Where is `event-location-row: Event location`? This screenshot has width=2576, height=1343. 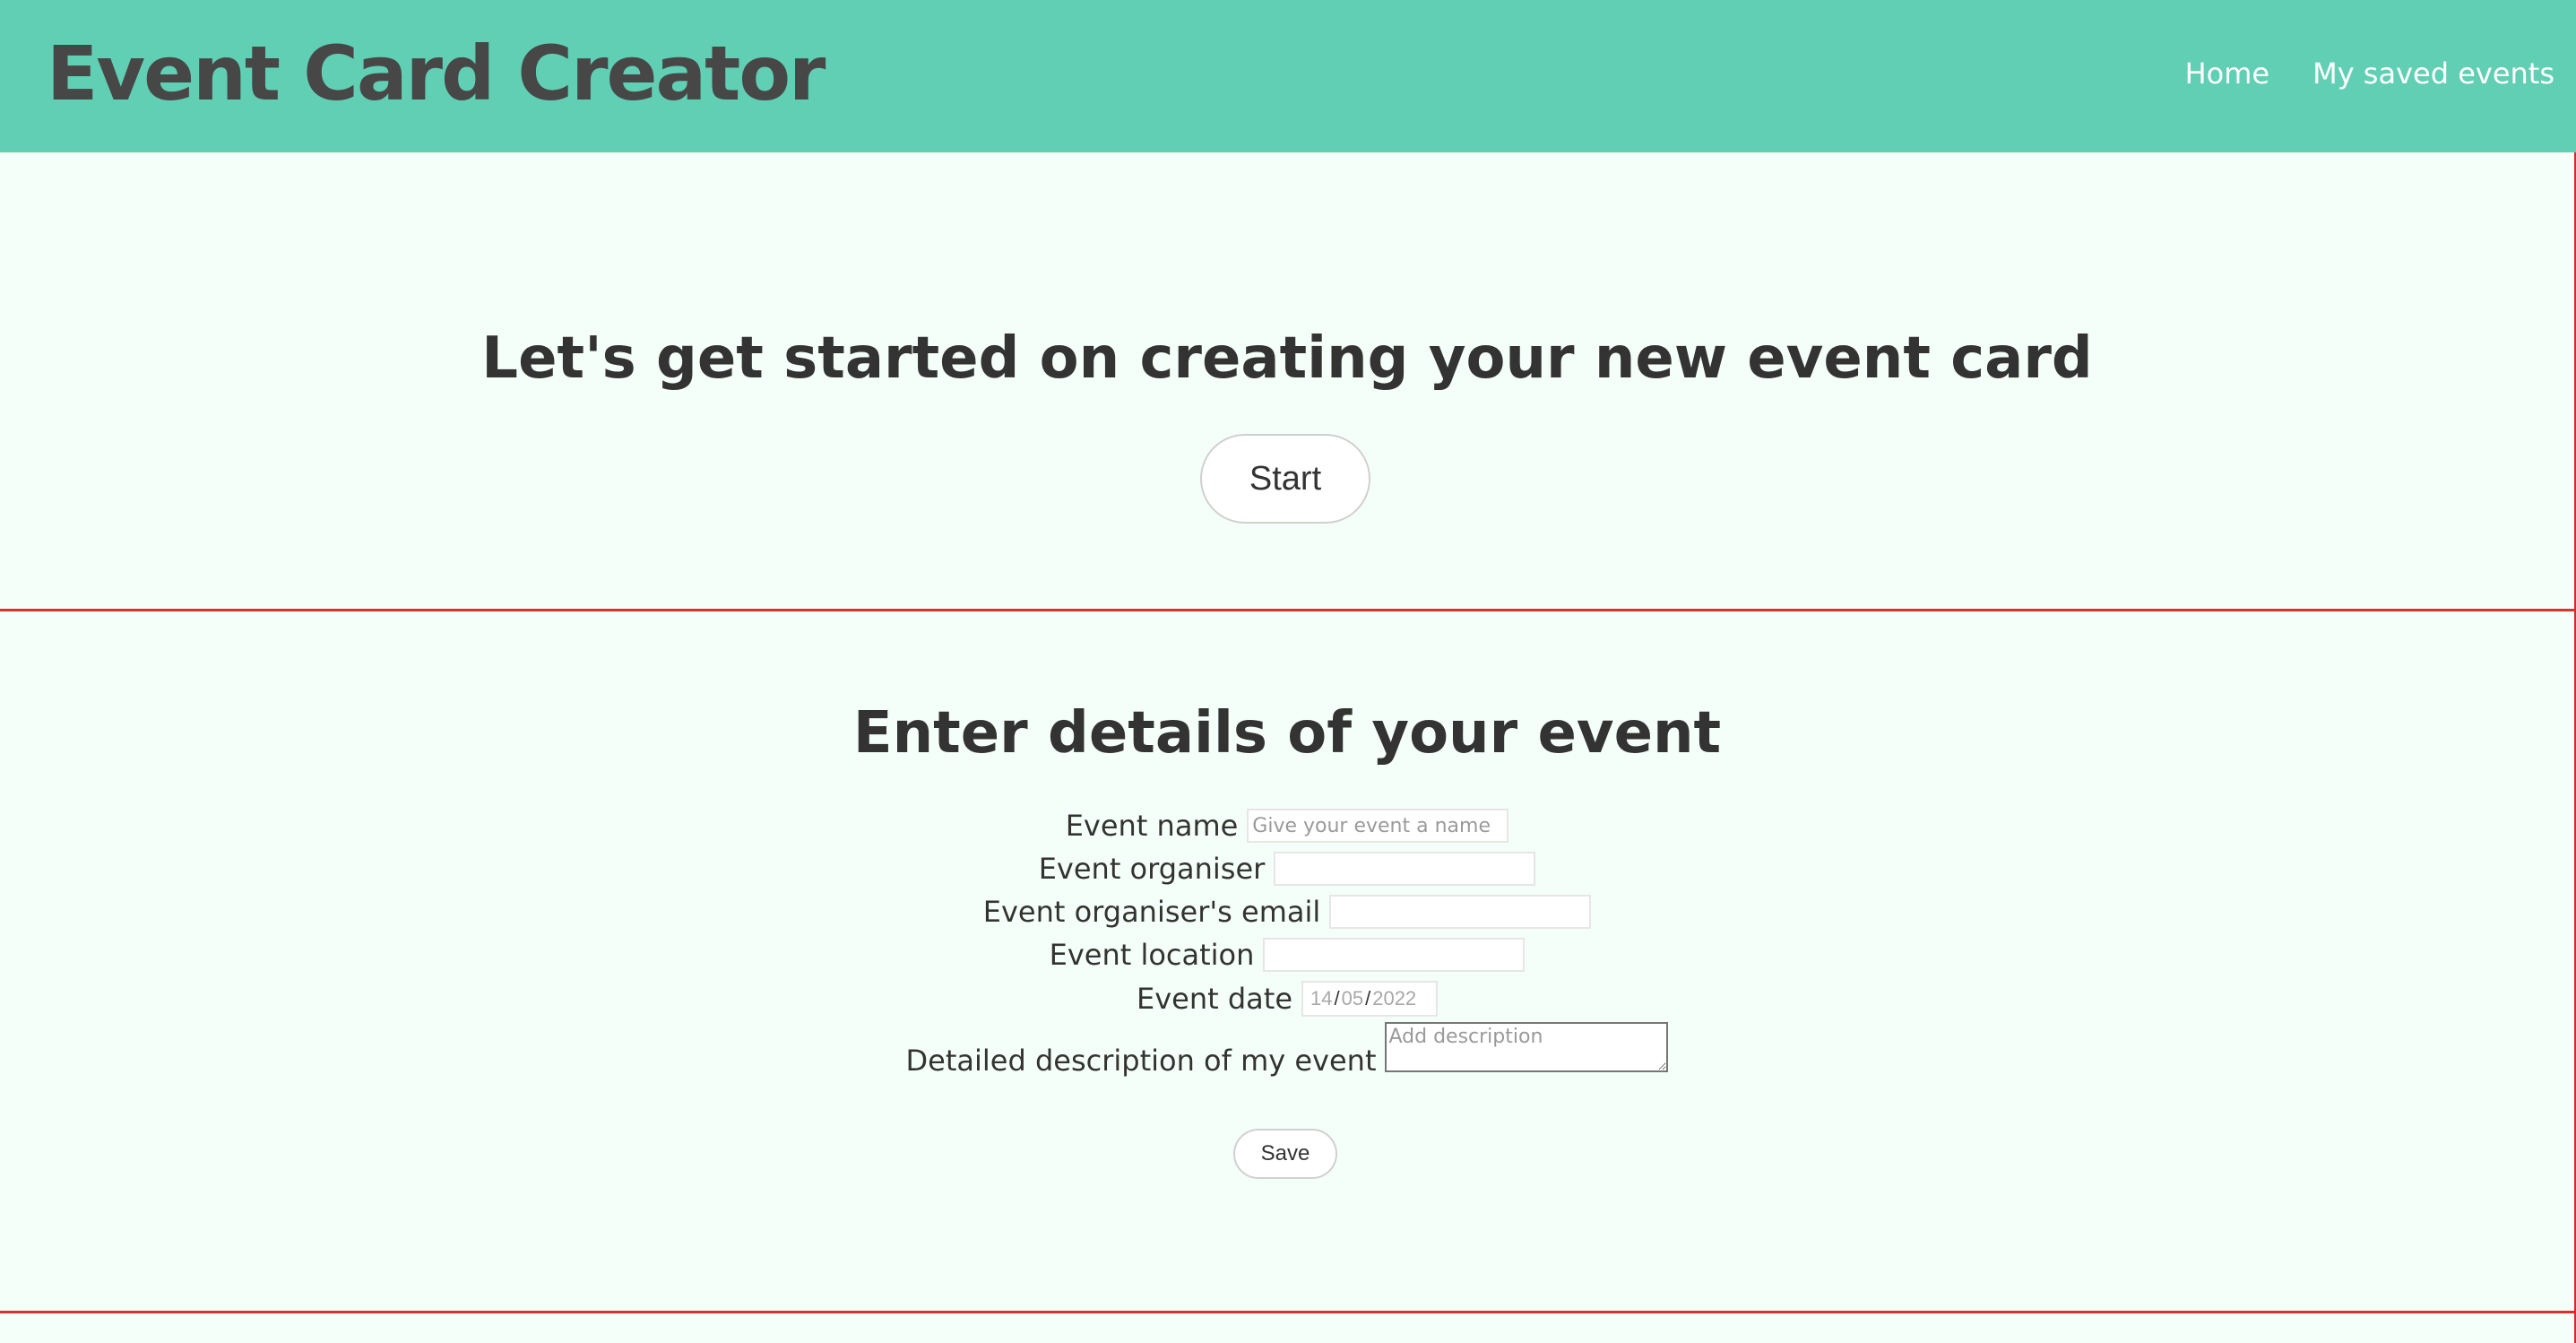 event-location-row: Event location is located at coordinates (1287, 955).